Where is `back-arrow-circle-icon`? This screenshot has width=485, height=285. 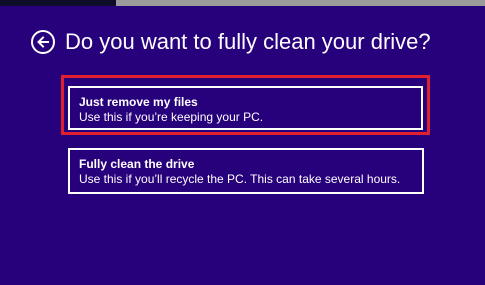 back-arrow-circle-icon is located at coordinates (43, 42).